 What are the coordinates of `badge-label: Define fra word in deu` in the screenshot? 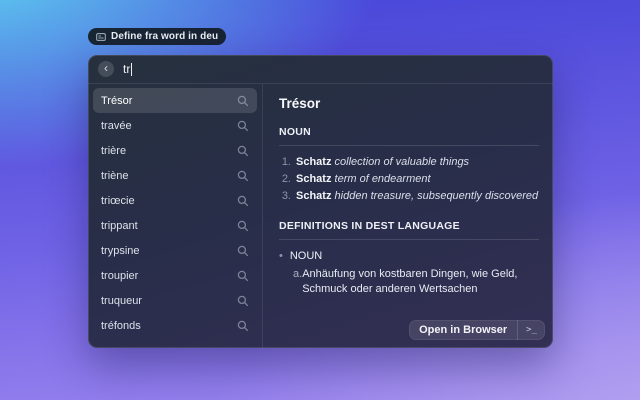 It's located at (165, 36).